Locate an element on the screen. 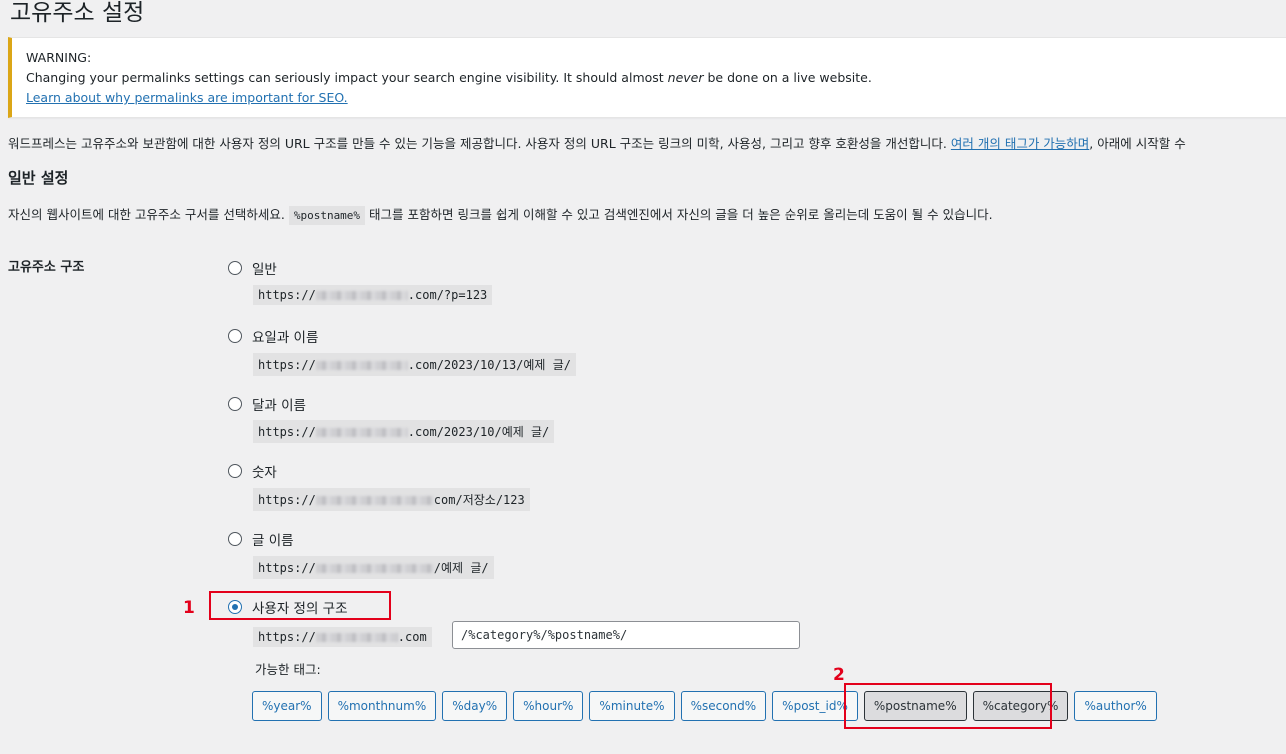 This screenshot has width=1286, height=754. tag-year-button: %year% is located at coordinates (287, 706).